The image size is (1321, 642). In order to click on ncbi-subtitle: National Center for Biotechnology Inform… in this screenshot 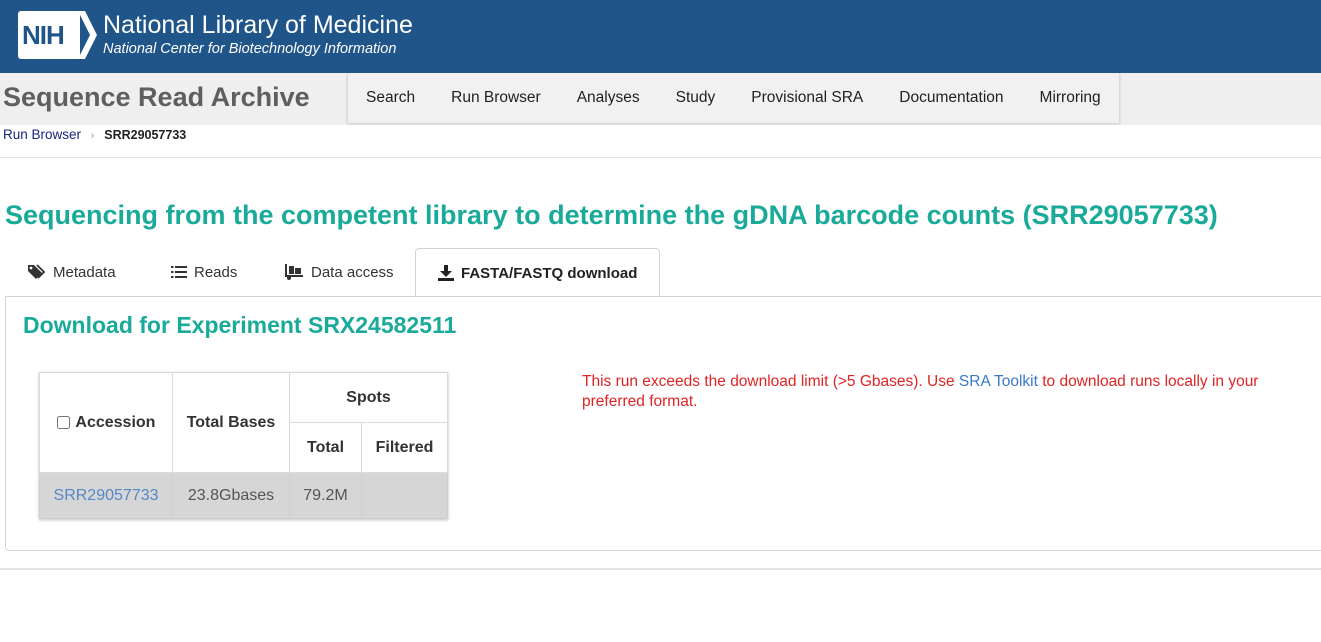, I will do `click(249, 49)`.